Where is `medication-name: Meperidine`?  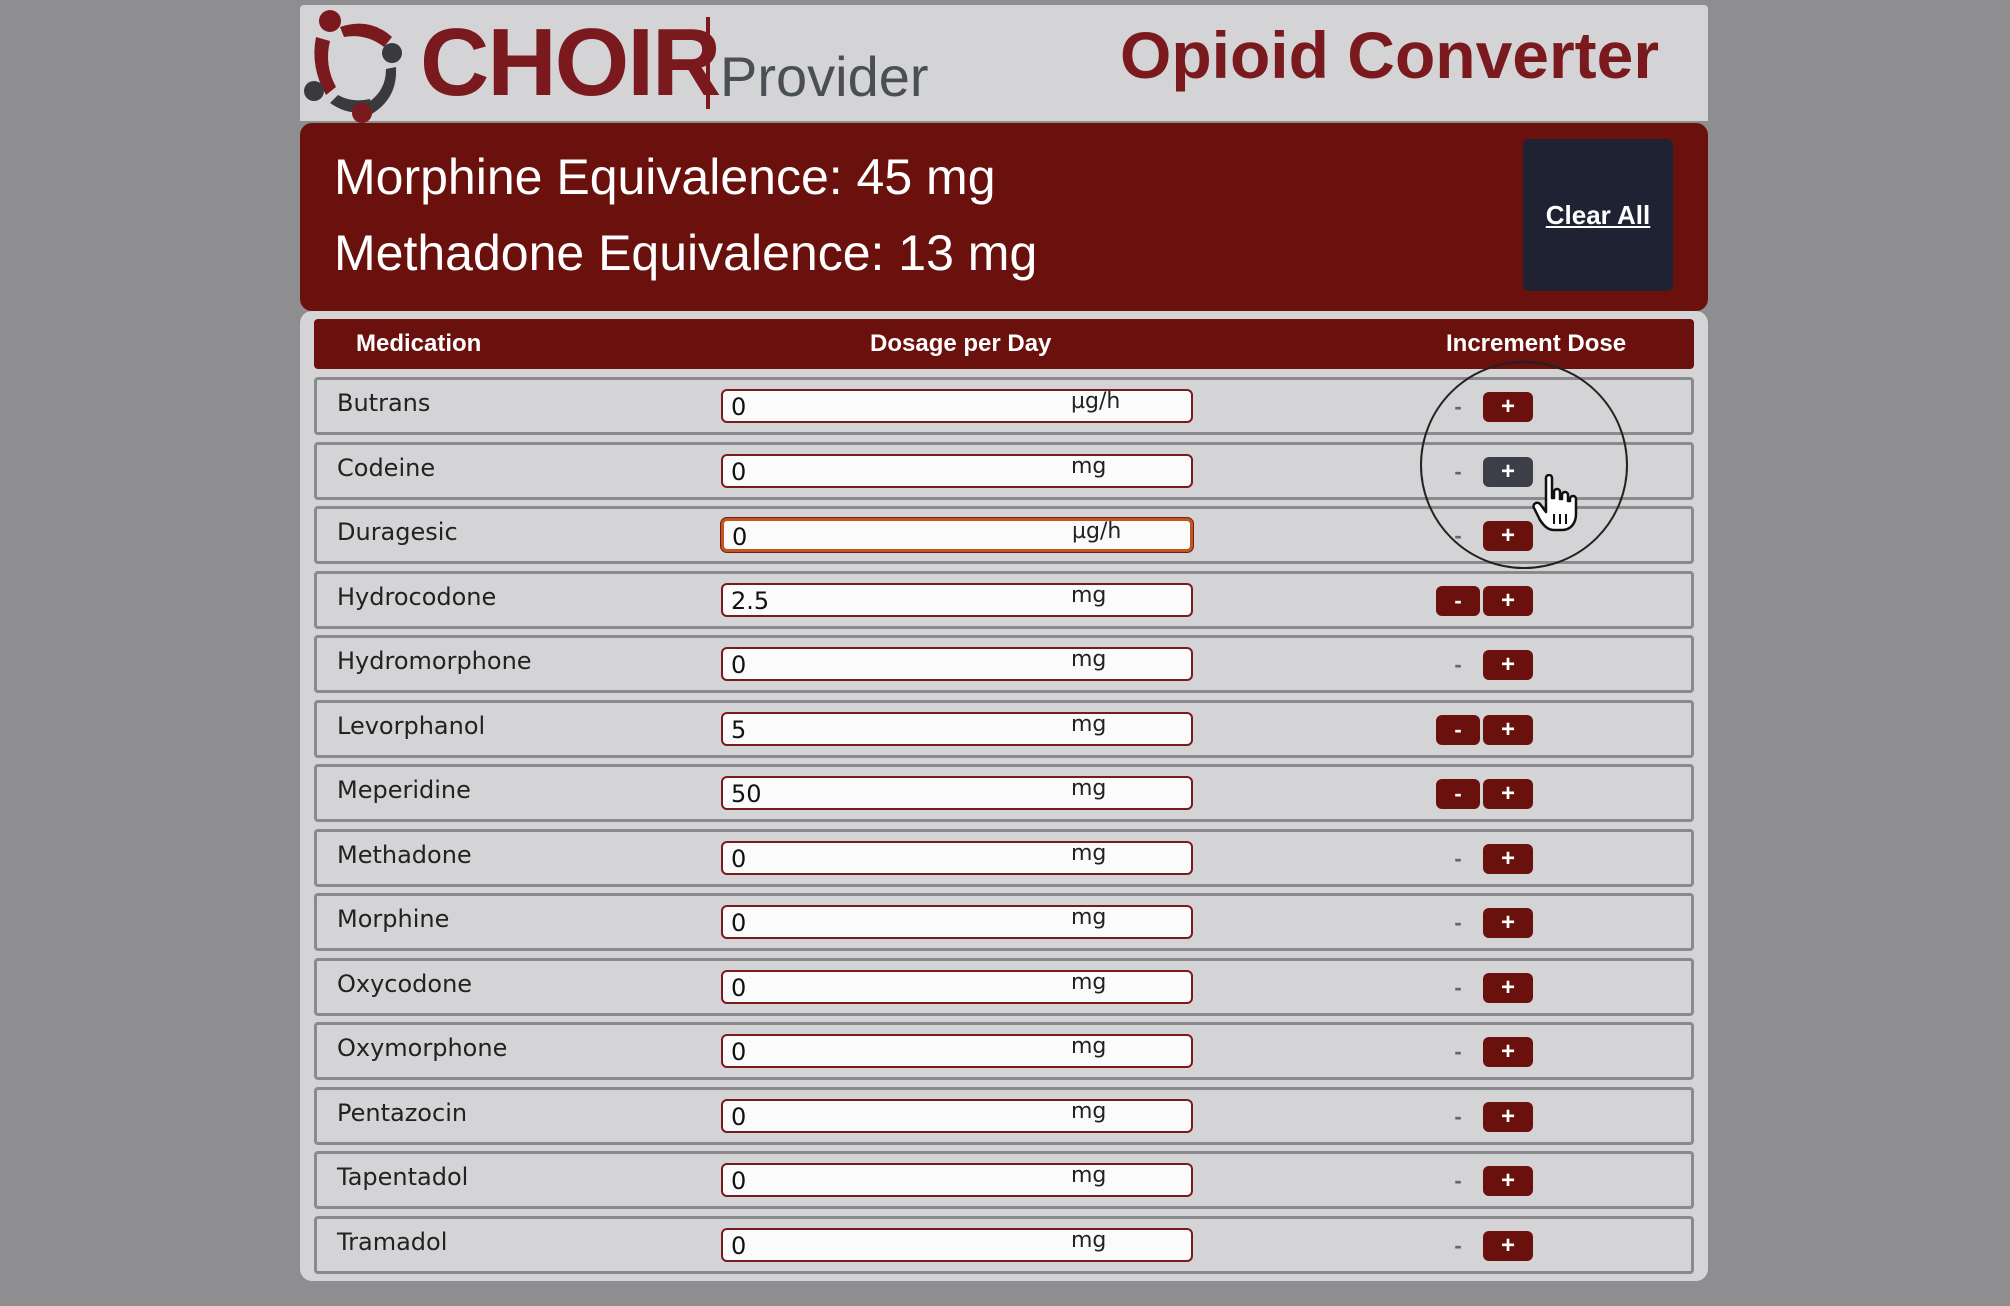
medication-name: Meperidine is located at coordinates (404, 790).